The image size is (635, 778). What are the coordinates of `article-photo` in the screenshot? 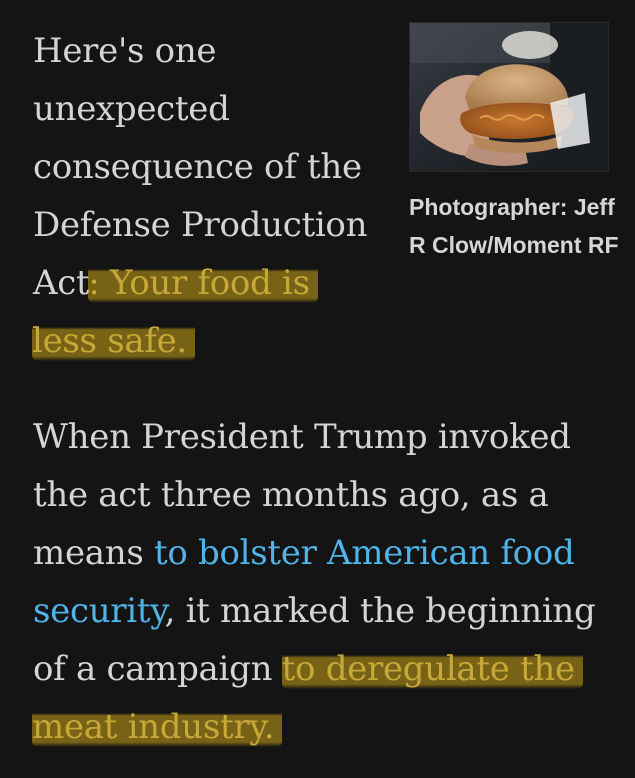 It's located at (509, 97).